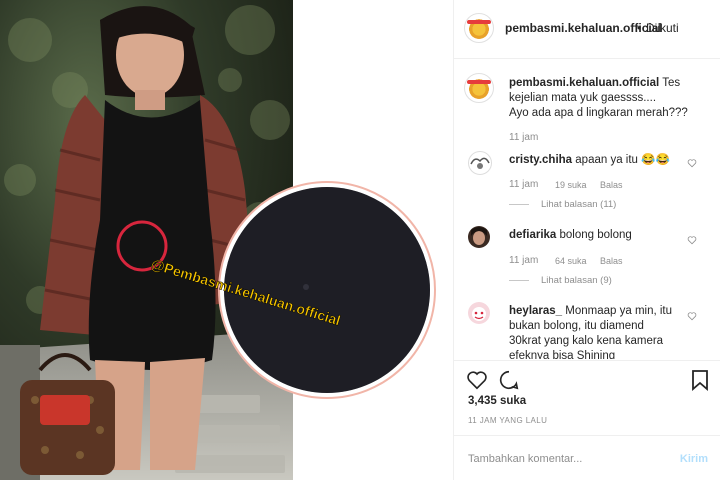  Describe the element at coordinates (692, 240) in the screenshot. I see `comment-2-like-icon` at that location.